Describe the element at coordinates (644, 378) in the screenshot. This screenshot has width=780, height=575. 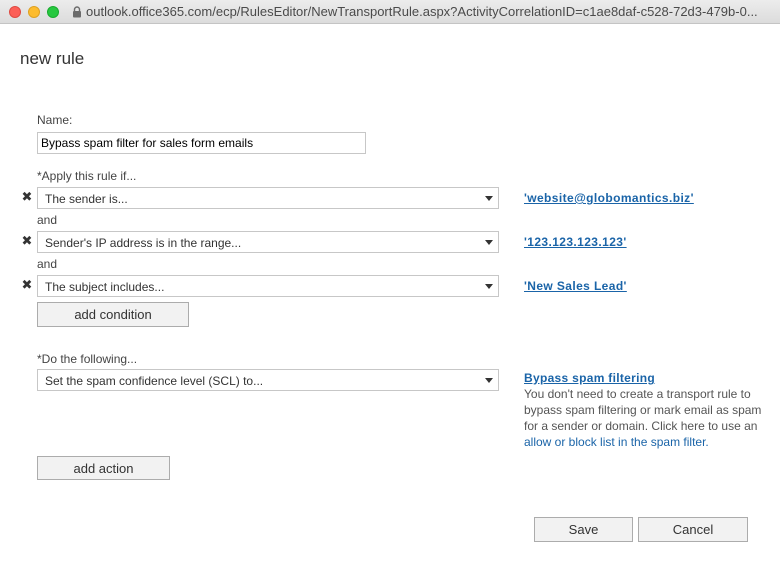
I see `help-title-link: Bypass spam filtering` at that location.